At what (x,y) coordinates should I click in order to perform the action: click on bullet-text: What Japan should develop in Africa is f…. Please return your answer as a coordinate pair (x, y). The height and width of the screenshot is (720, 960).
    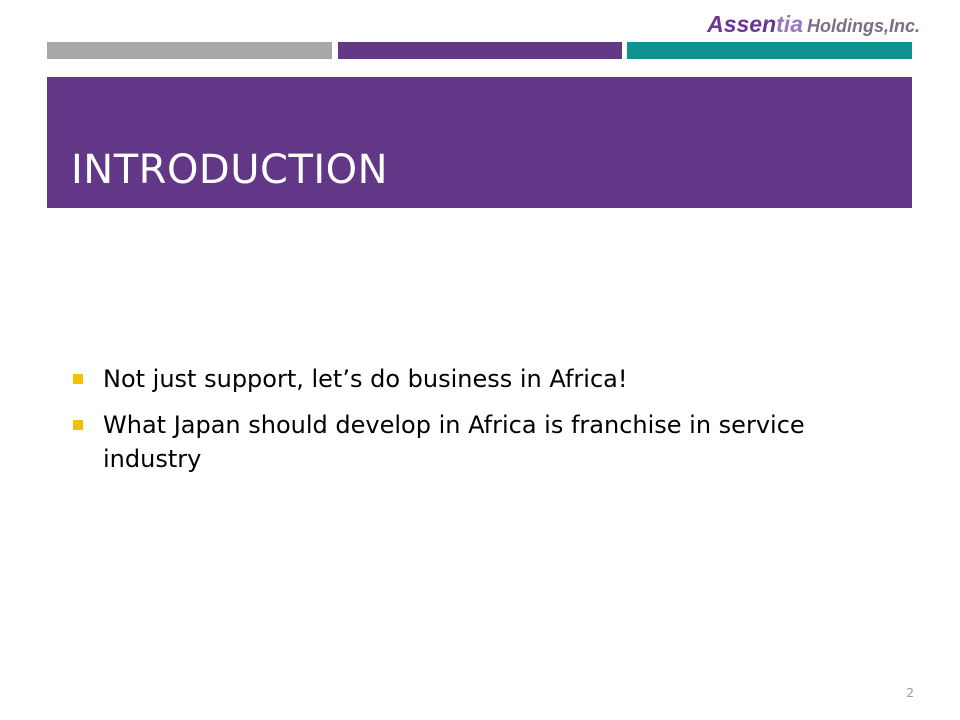
    Looking at the image, I should click on (454, 442).